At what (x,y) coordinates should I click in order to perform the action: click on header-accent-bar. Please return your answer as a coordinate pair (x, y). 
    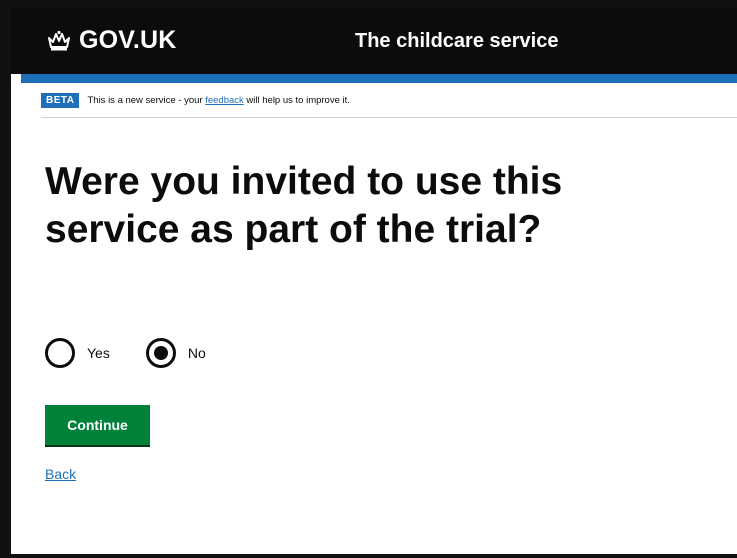
    Looking at the image, I should click on (379, 78).